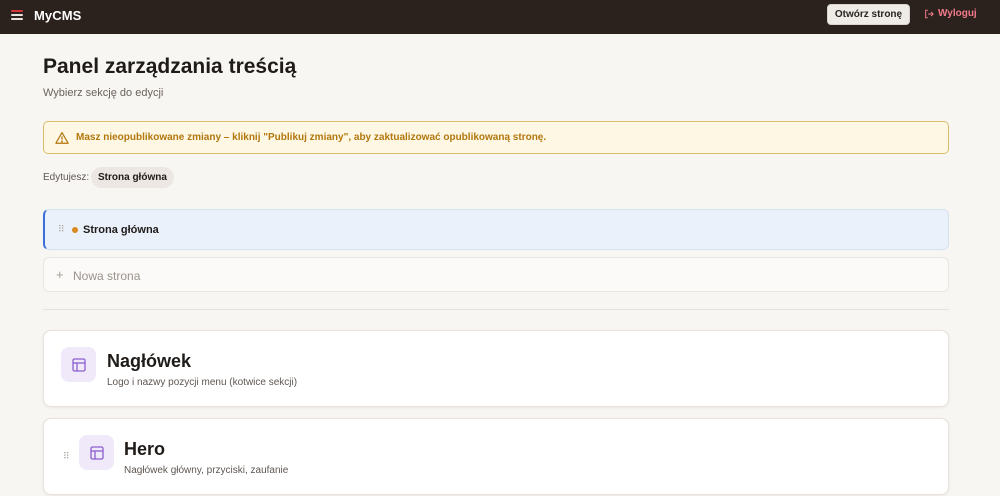 The image size is (1000, 496). What do you see at coordinates (103, 93) in the screenshot?
I see `page-subtitle: Wybierz sekcję do edycji` at bounding box center [103, 93].